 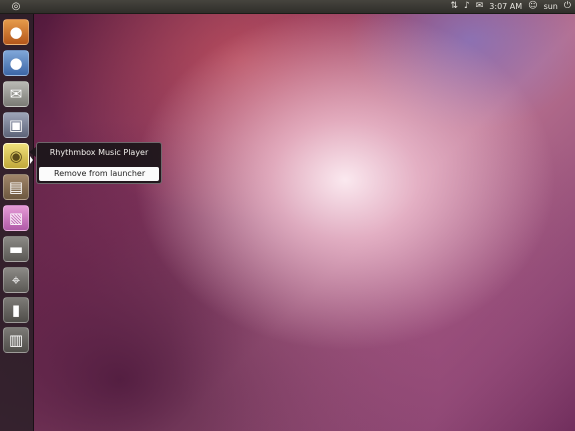 I want to click on clock: 3:07 AM, so click(x=505, y=6).